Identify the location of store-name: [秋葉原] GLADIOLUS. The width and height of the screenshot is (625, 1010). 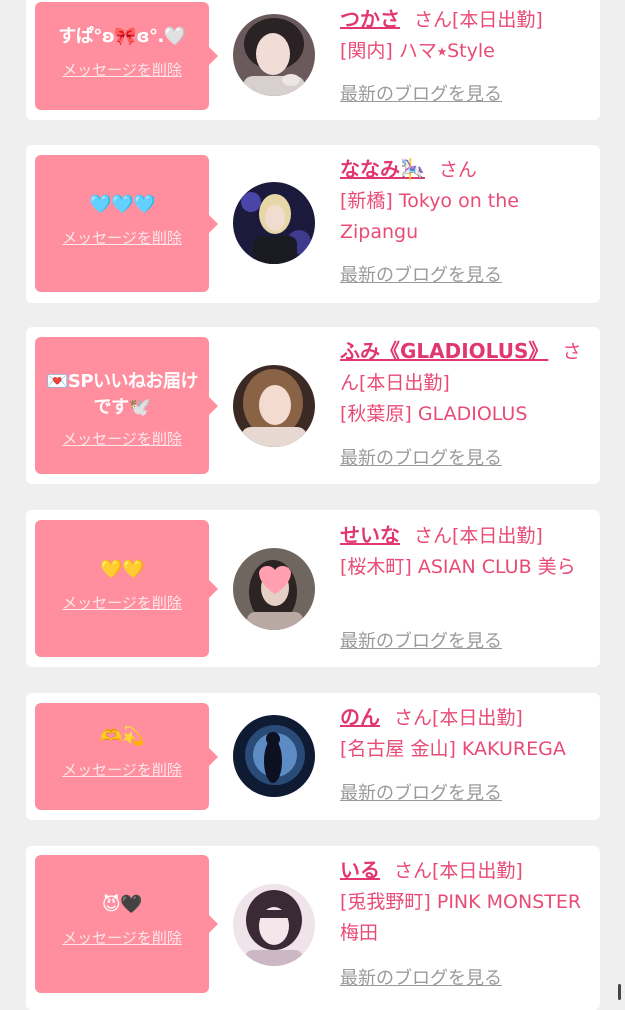
(434, 414).